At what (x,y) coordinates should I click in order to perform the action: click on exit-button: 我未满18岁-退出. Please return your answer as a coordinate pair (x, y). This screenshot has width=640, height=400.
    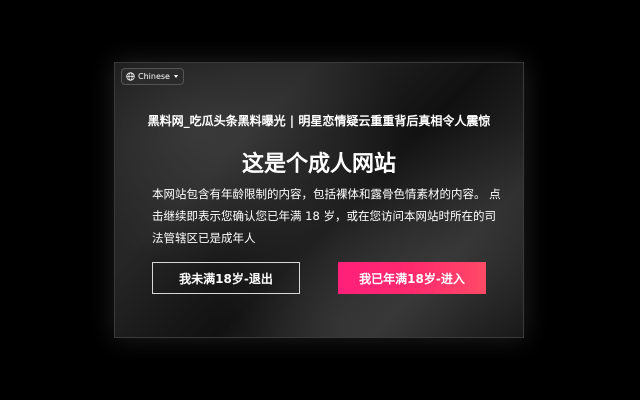
    Looking at the image, I should click on (226, 278).